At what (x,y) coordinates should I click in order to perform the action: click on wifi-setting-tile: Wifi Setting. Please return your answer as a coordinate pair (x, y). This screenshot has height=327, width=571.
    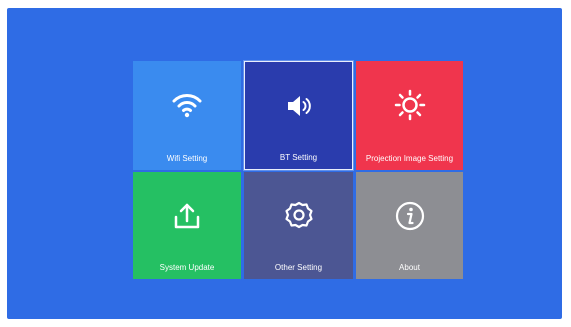
    Looking at the image, I should click on (187, 115).